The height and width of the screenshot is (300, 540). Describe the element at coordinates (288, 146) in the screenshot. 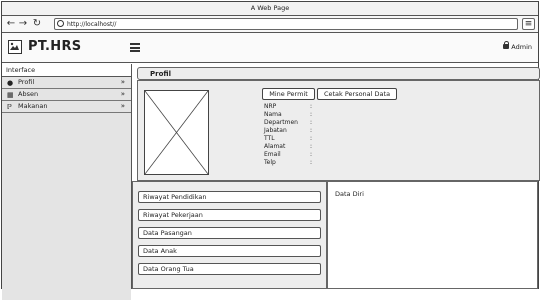

I see `field-alamat: Alamat:` at that location.